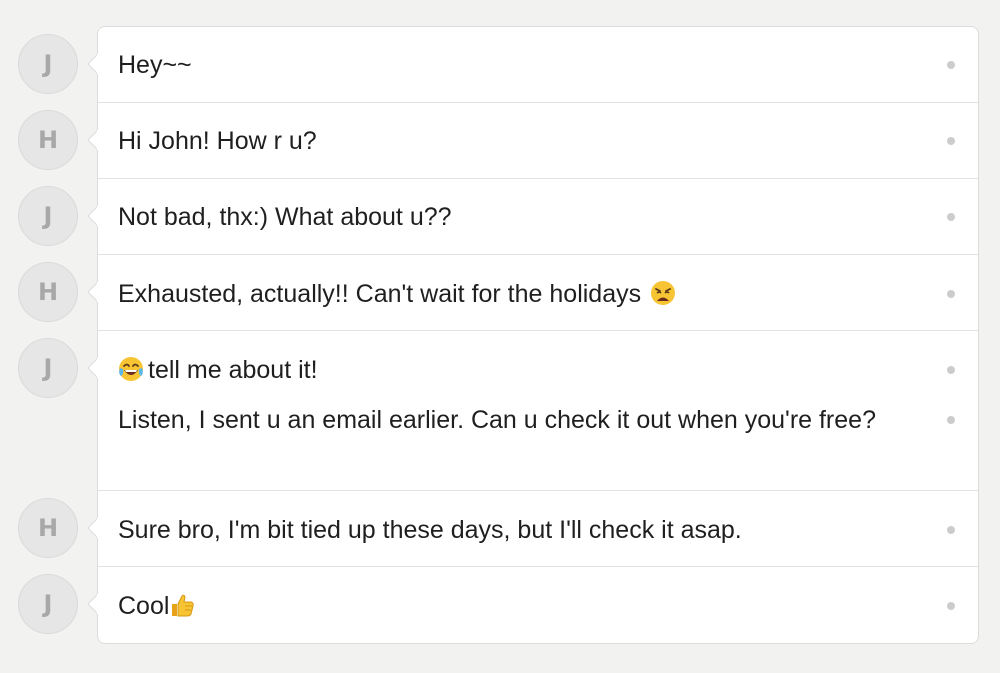 This screenshot has height=673, width=1000. Describe the element at coordinates (285, 217) in the screenshot. I see `message-text: Not bad, thx:) What about u??` at that location.